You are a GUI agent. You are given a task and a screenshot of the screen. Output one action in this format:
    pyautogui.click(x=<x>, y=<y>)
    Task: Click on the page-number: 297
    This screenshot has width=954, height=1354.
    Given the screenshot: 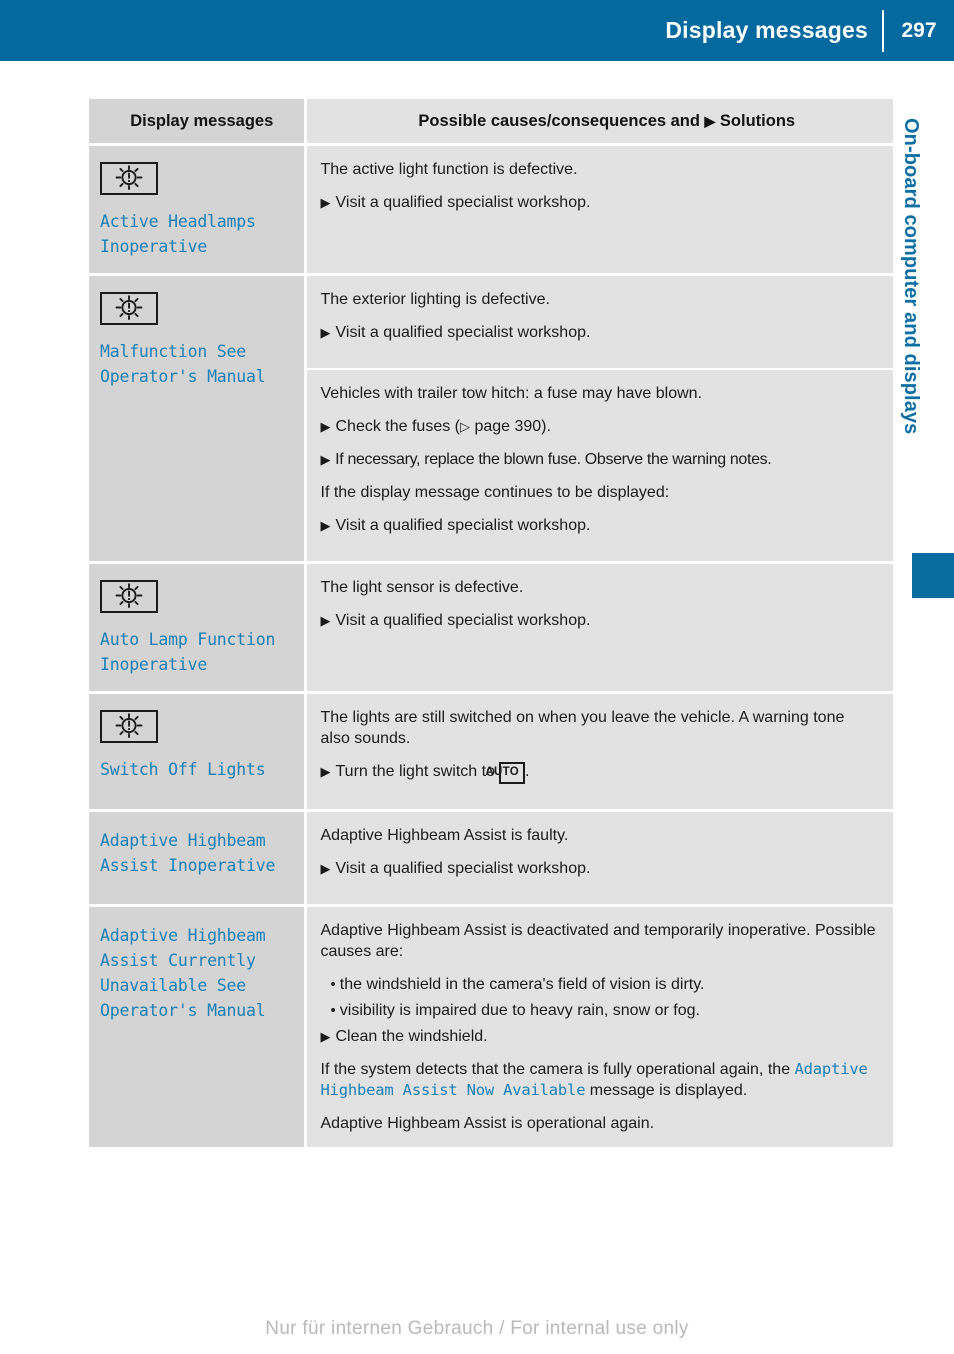 What is the action you would take?
    pyautogui.click(x=919, y=30)
    